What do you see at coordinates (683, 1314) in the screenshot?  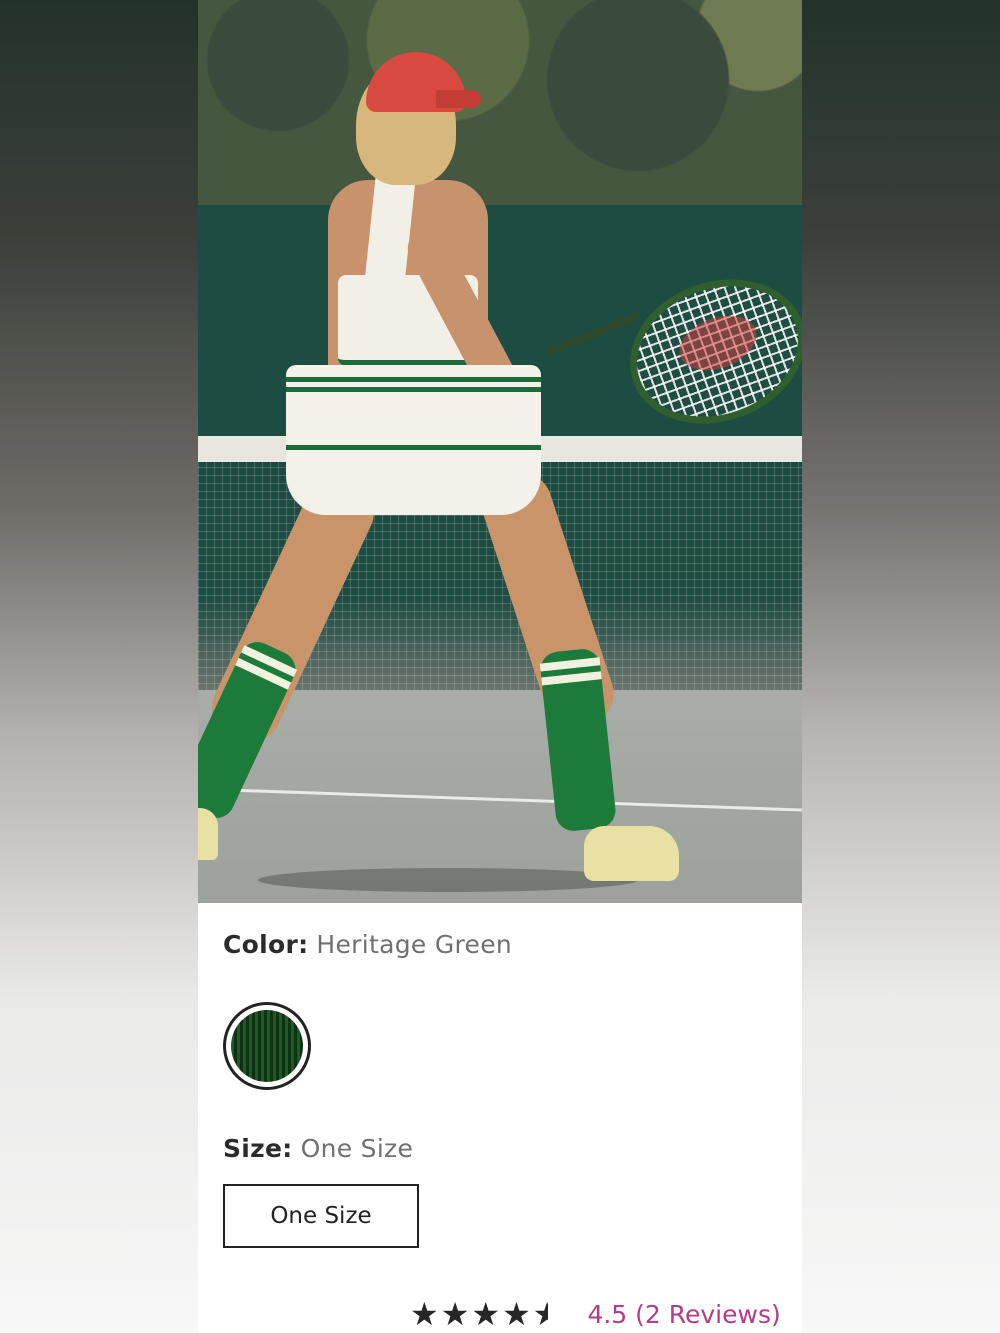 I see `reviews-link: 4.5 (2 Reviews)` at bounding box center [683, 1314].